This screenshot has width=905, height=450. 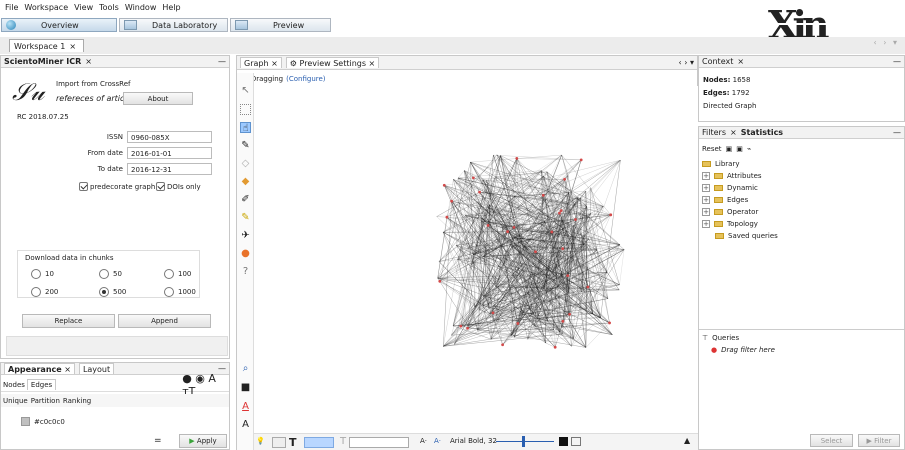 I want to click on slider-thumb, so click(x=523, y=441).